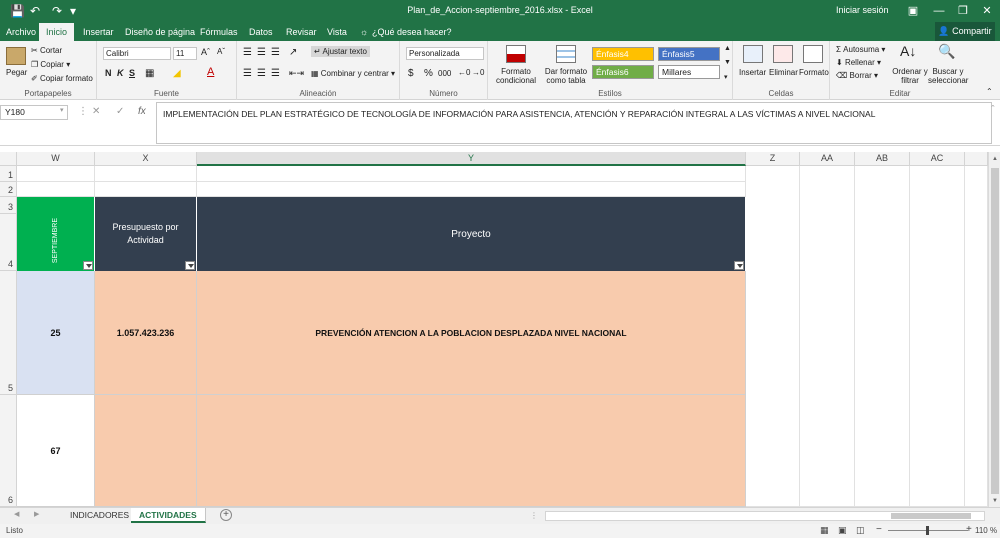  I want to click on style-enfasis5: Énfasis5, so click(689, 54).